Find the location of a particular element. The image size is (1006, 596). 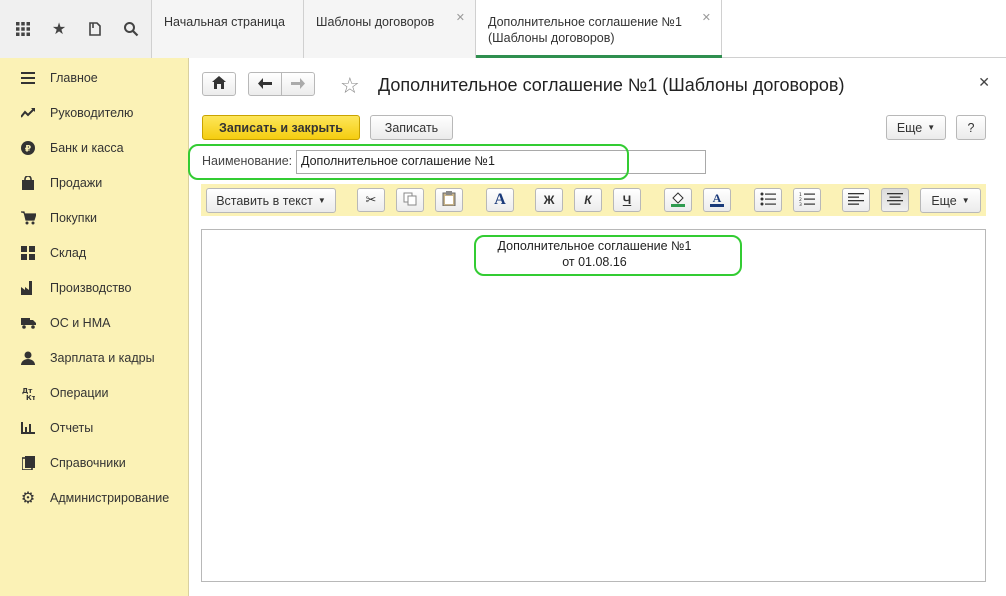

bullet-list-button is located at coordinates (768, 200).